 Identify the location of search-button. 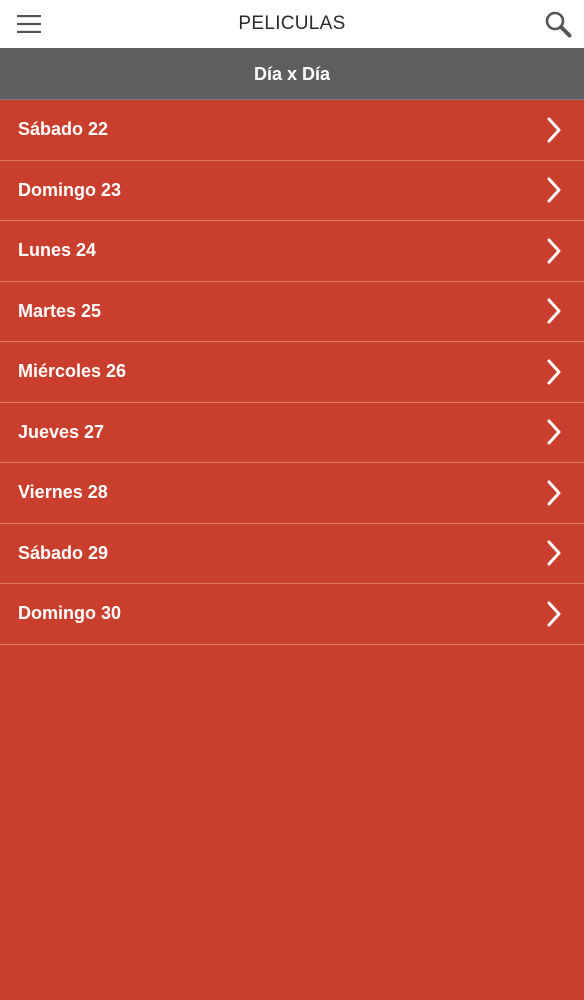
(558, 24).